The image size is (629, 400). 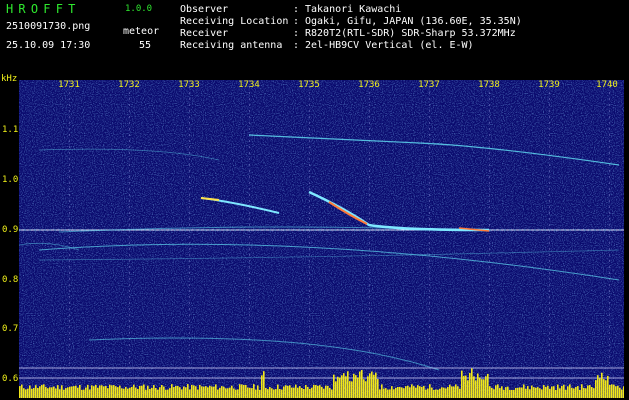 What do you see at coordinates (353, 9) in the screenshot?
I see `observer-value: Takanori Kawachi` at bounding box center [353, 9].